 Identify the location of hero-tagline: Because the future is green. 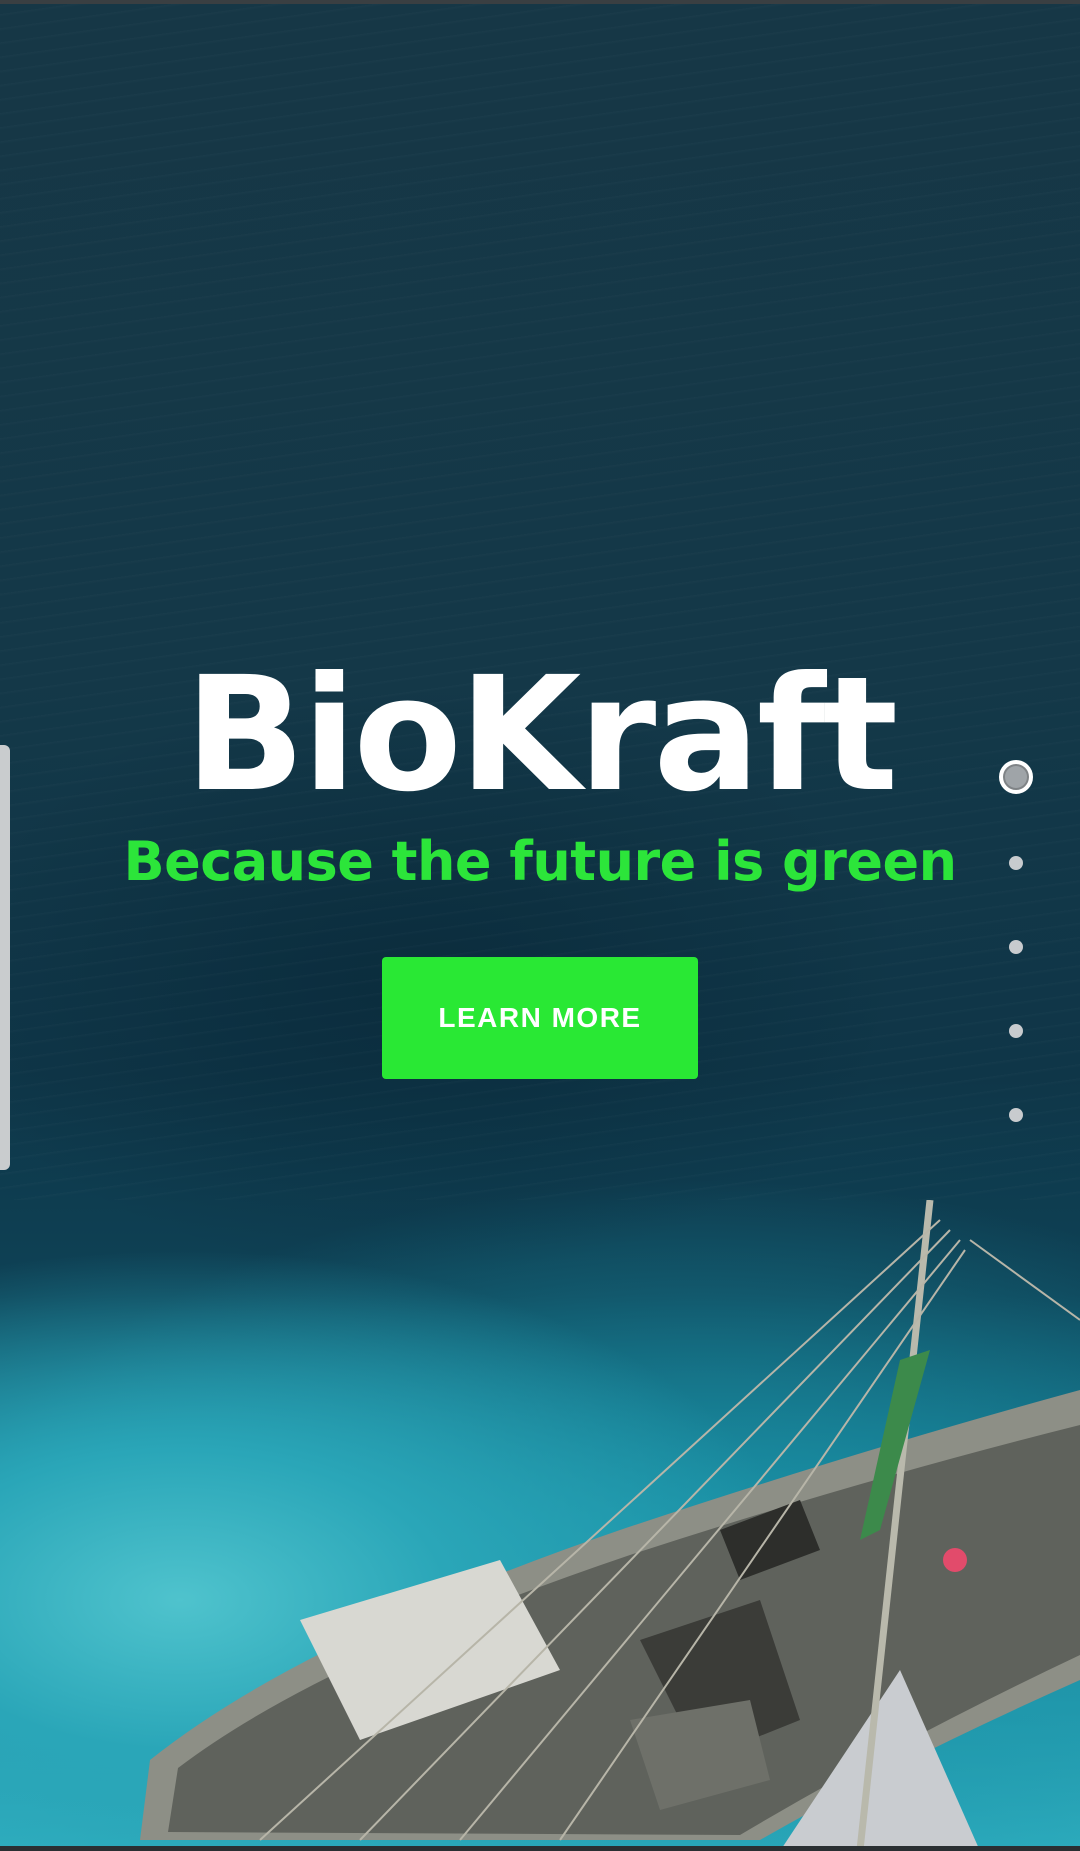
(540, 861).